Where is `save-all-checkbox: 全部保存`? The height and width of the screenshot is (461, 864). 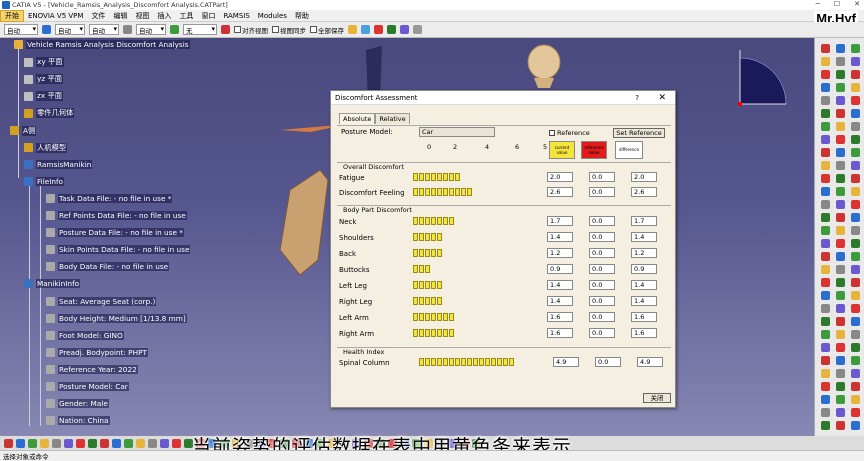
save-all-checkbox: 全部保存 is located at coordinates (327, 30).